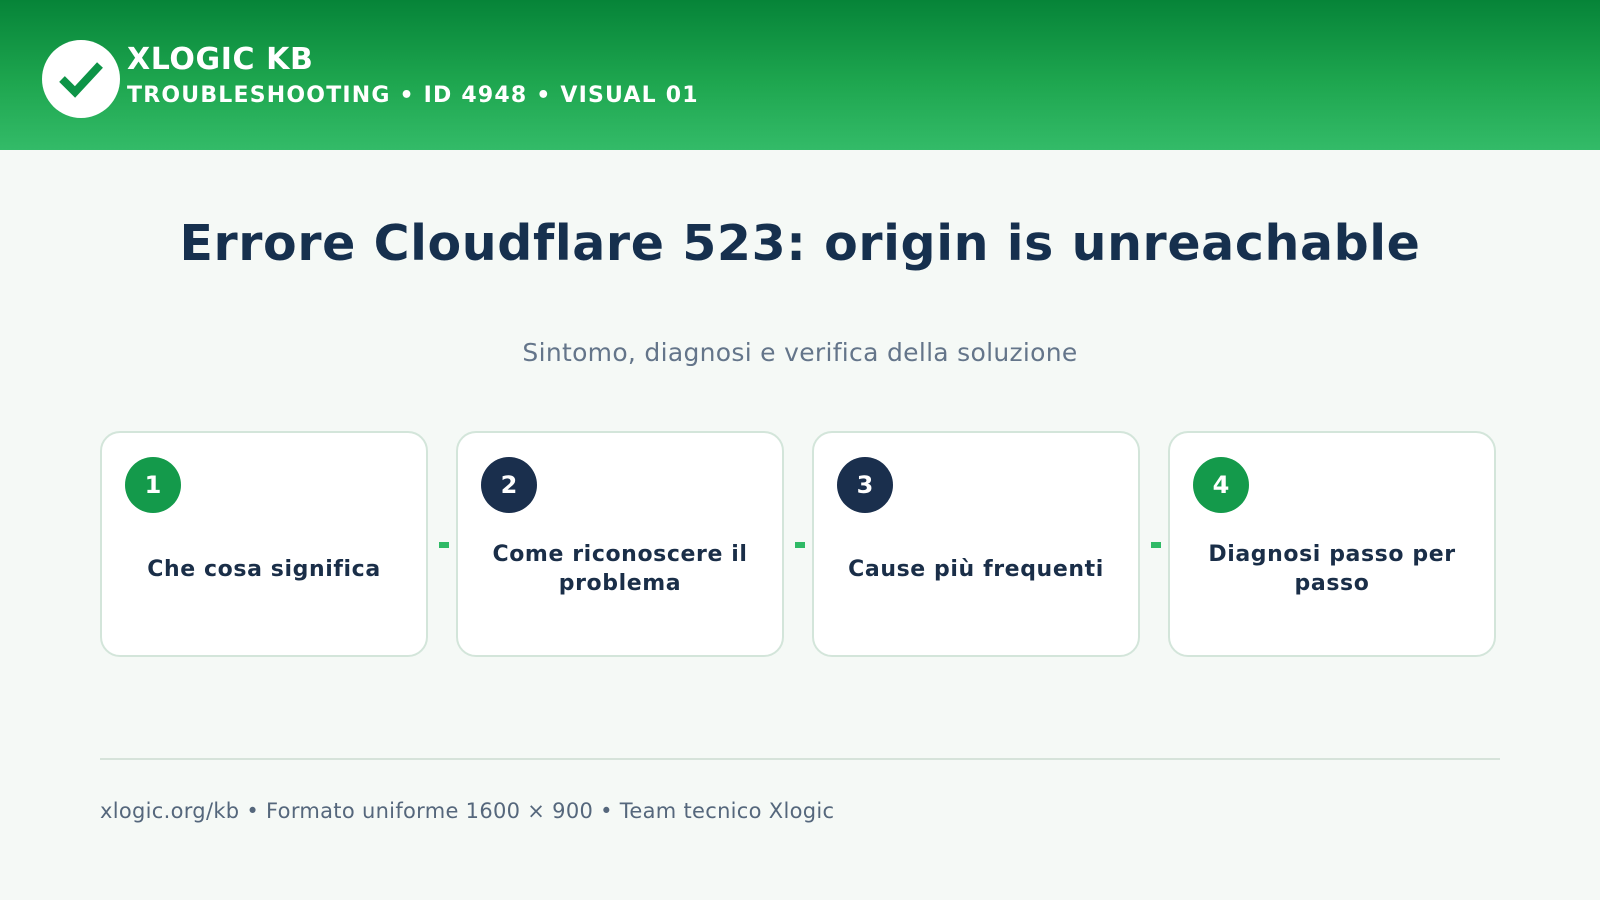 The image size is (1600, 900). I want to click on step-card-4: 4 Diagnosi passo per passo, so click(1332, 544).